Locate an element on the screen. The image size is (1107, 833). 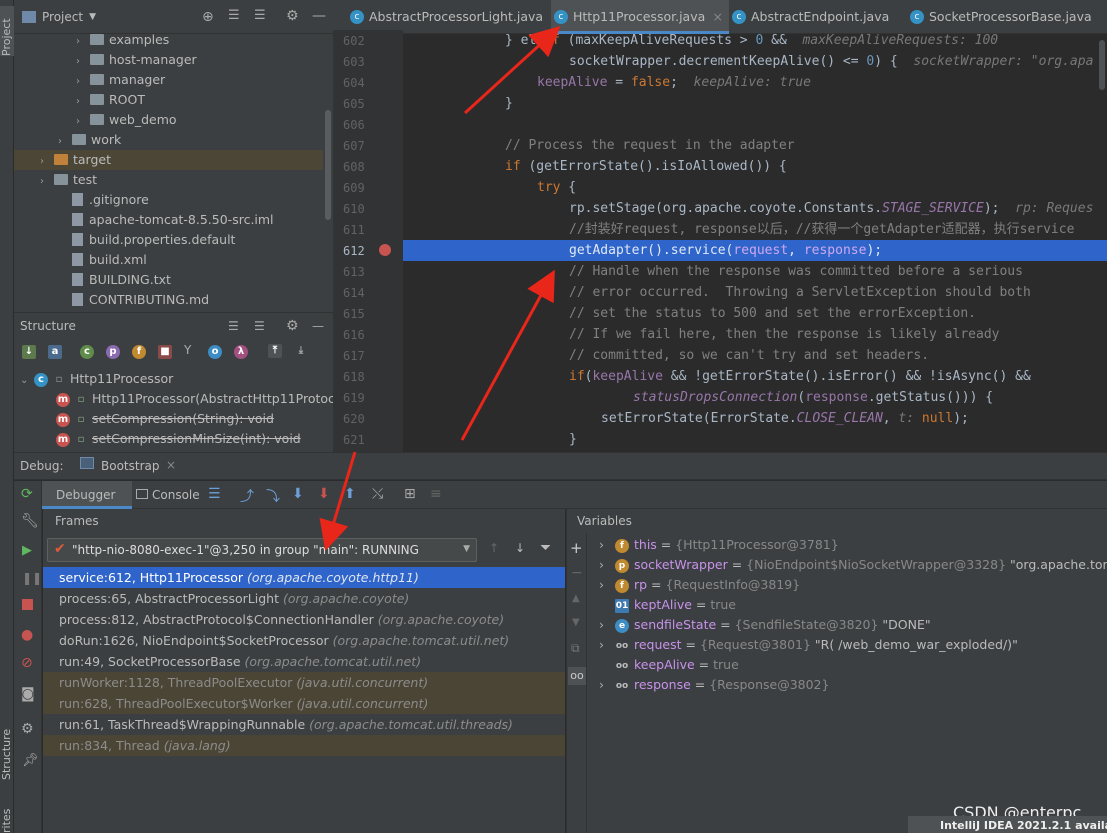
annotation-arrows is located at coordinates (440, 288).